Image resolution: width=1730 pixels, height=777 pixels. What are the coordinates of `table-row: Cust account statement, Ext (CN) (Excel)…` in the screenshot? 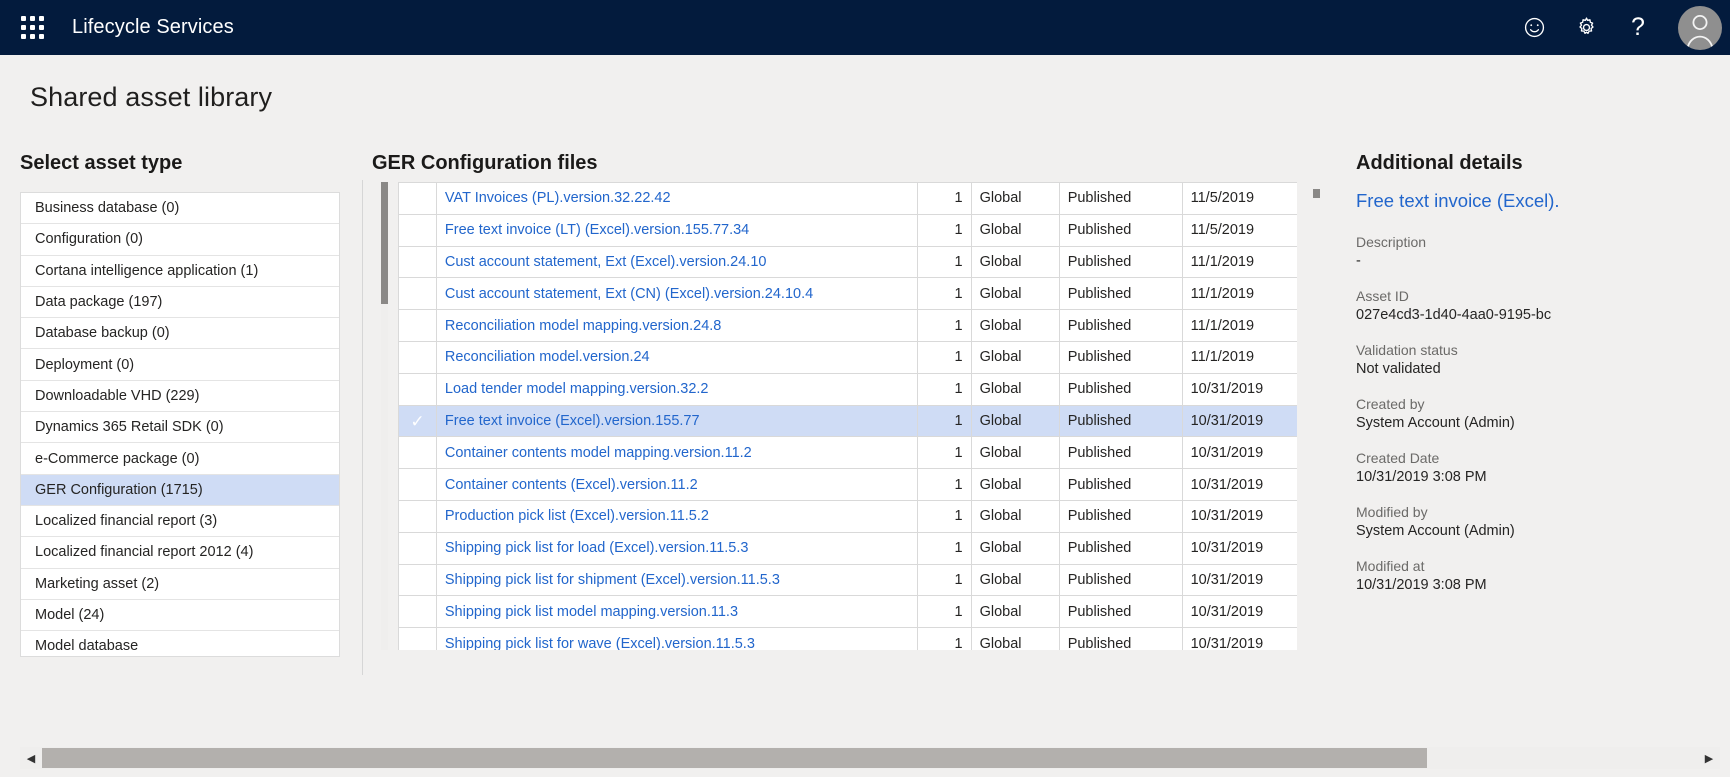 It's located at (847, 294).